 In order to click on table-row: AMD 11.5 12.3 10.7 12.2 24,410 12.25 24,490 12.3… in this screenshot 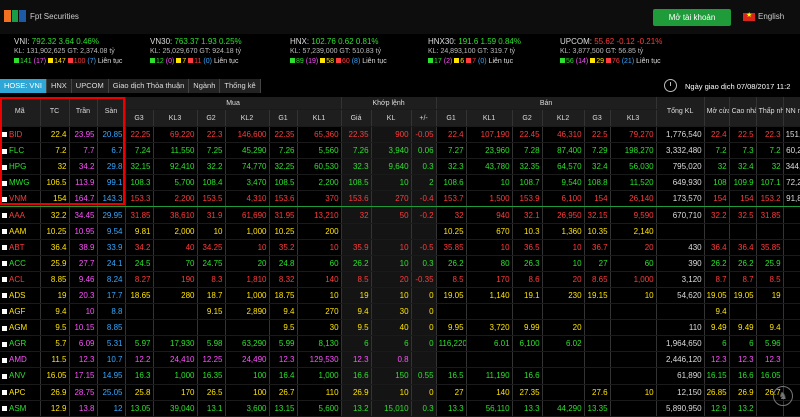, I will do `click(400, 360)`.